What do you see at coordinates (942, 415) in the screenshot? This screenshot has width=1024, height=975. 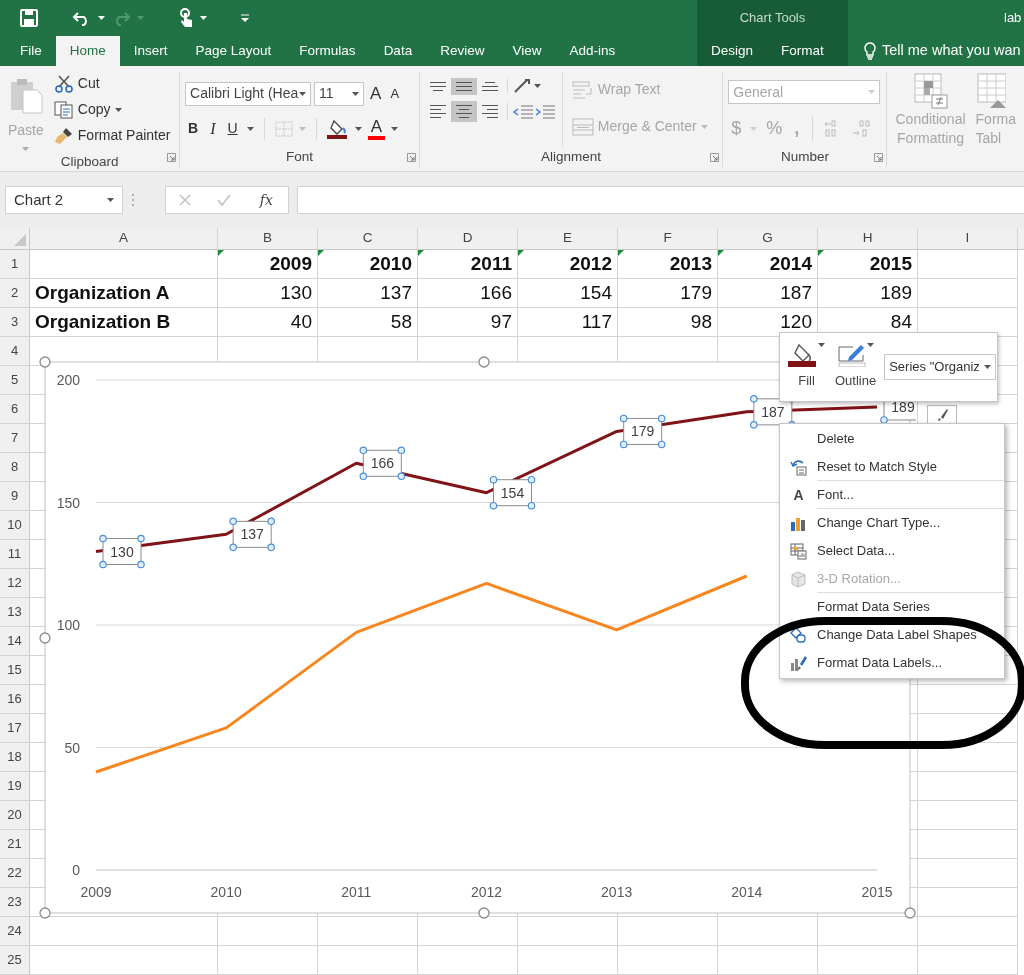 I see `chart-styles-button` at bounding box center [942, 415].